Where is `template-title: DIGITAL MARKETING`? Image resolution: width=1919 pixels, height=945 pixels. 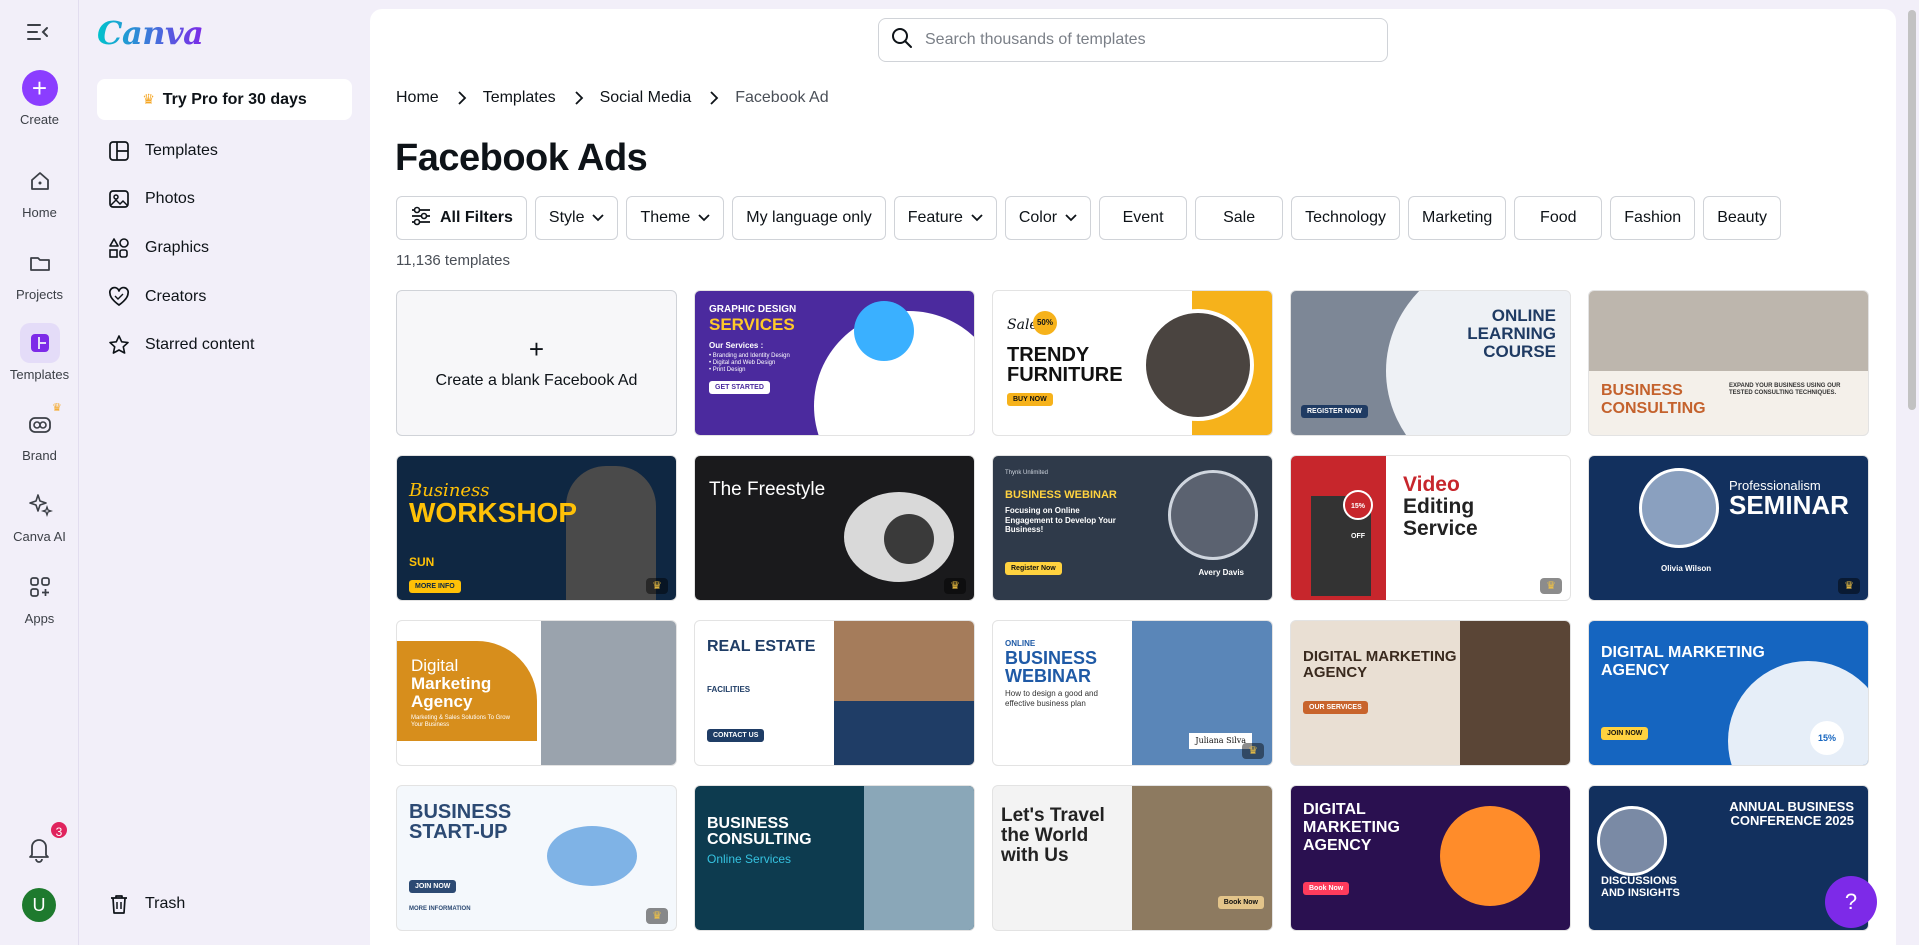
template-title: DIGITAL MARKETING is located at coordinates (1683, 652).